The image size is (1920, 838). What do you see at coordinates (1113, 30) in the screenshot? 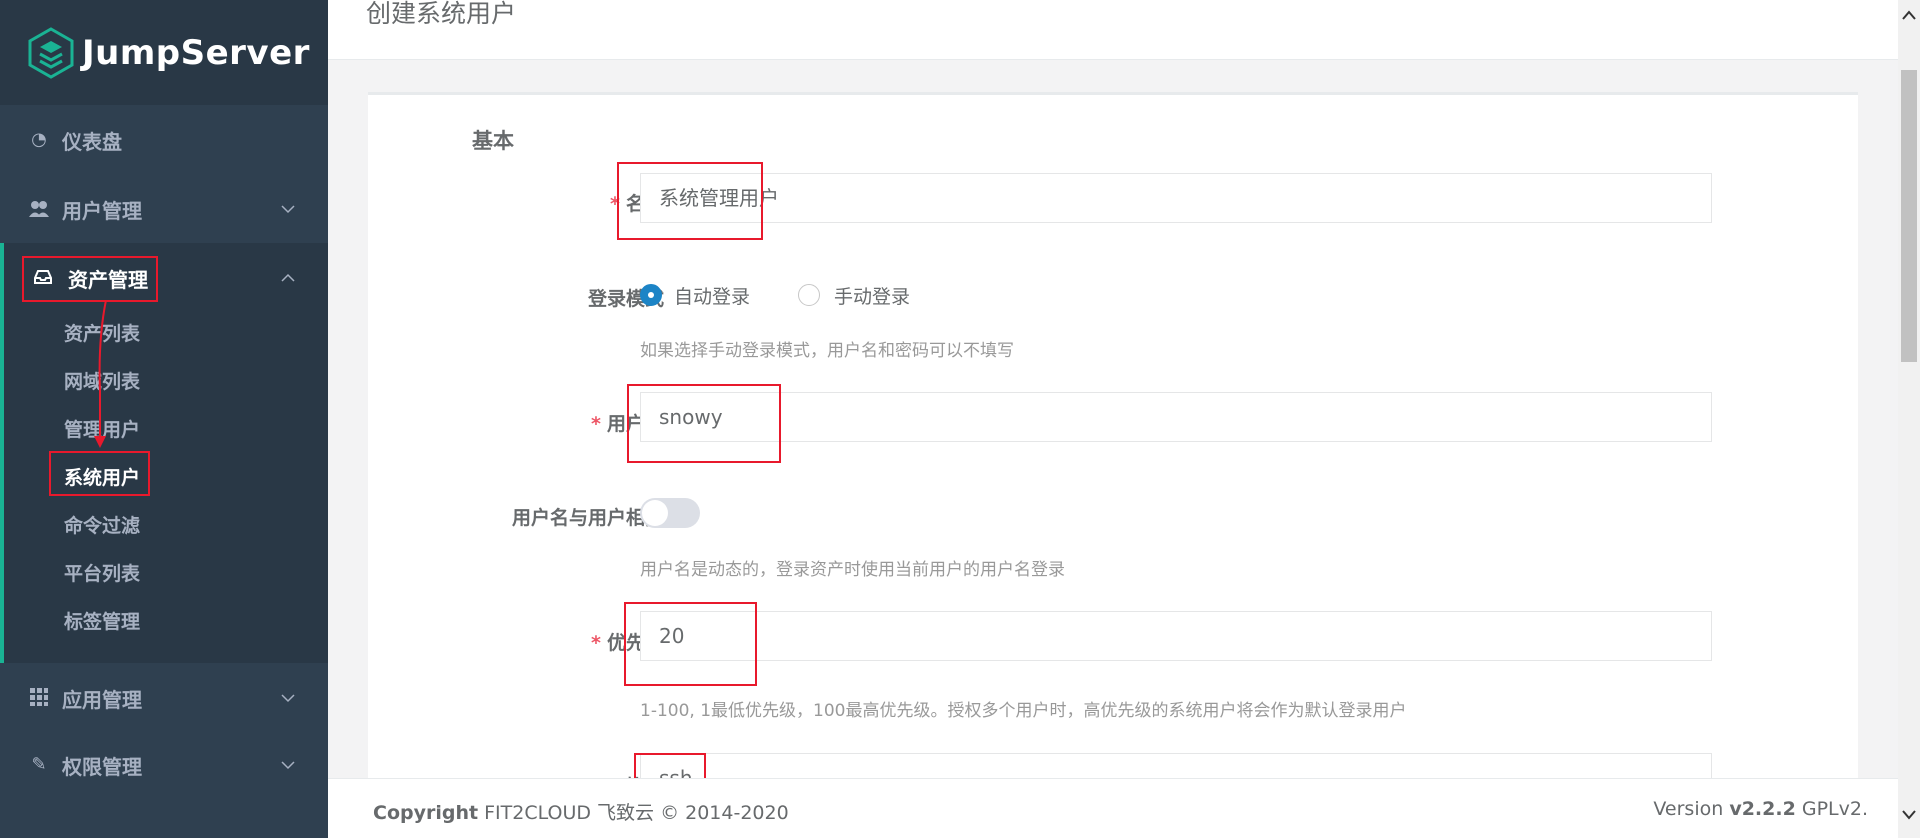
I see `page-header: 创建系统用户` at bounding box center [1113, 30].